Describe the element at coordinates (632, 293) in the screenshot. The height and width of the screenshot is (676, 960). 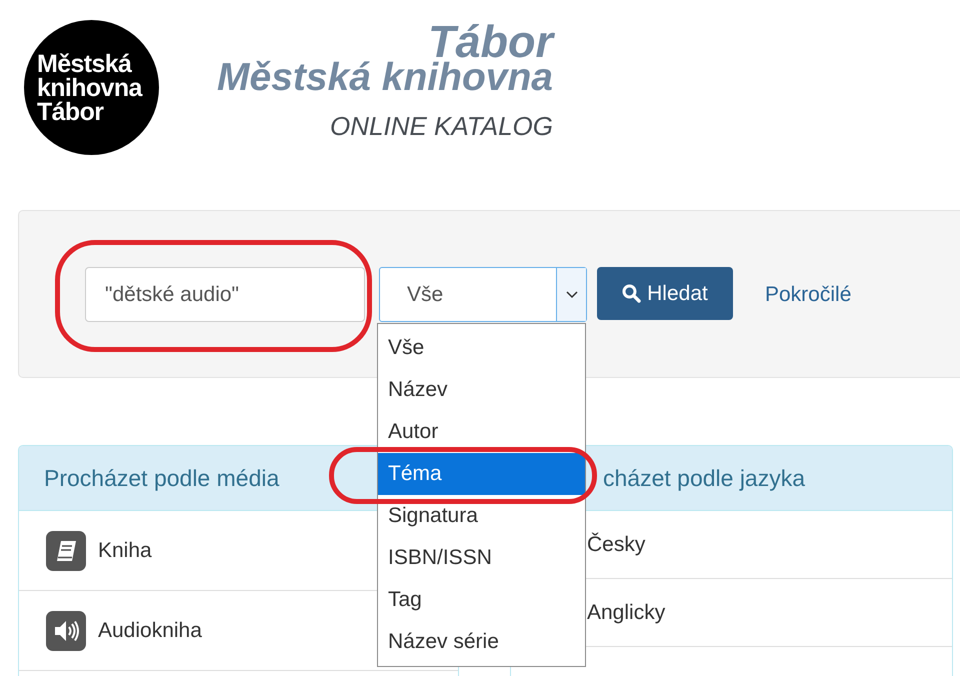
I see `search-icon` at that location.